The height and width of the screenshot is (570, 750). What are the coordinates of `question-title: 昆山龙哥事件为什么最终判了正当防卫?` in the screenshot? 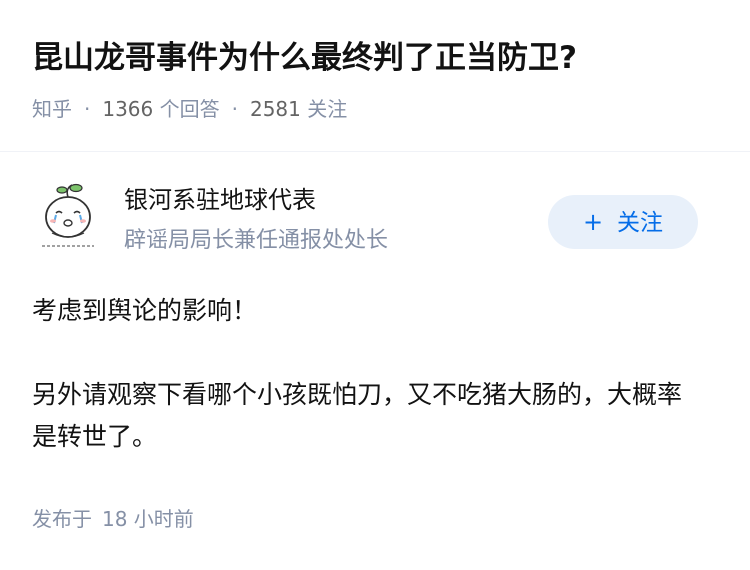 It's located at (304, 58).